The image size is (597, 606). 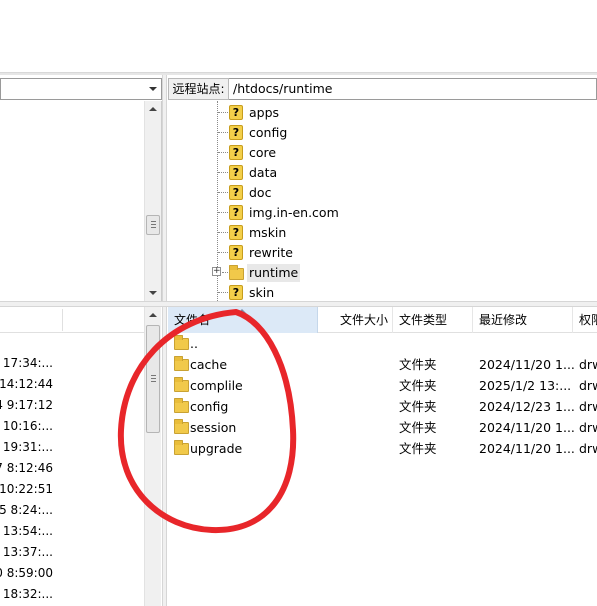 What do you see at coordinates (152, 201) in the screenshot?
I see `local-tree-scrollbar` at bounding box center [152, 201].